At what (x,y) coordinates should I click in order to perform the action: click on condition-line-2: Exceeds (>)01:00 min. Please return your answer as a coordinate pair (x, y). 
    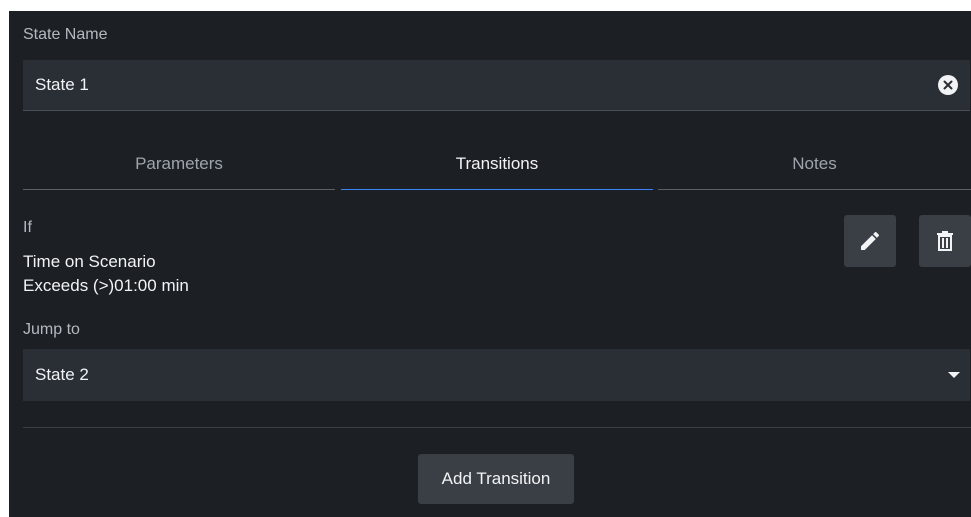
    Looking at the image, I should click on (106, 285).